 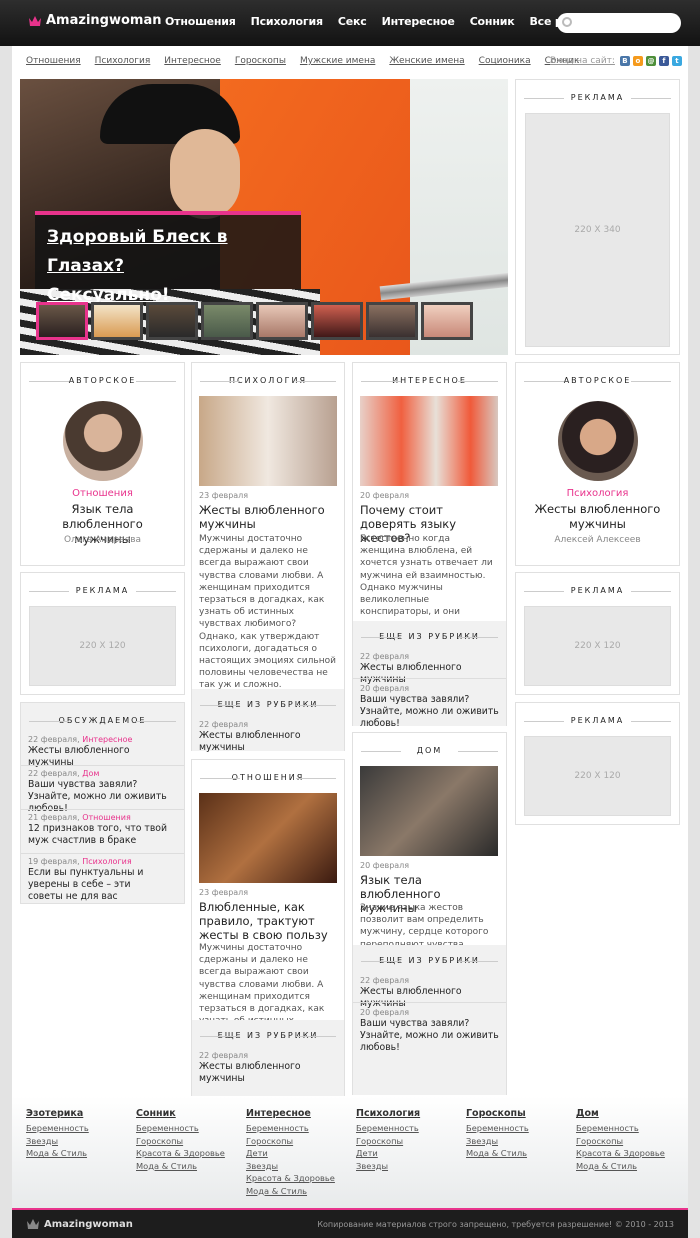 What do you see at coordinates (79, 1224) in the screenshot?
I see `footer-logo: Amazingwoman` at bounding box center [79, 1224].